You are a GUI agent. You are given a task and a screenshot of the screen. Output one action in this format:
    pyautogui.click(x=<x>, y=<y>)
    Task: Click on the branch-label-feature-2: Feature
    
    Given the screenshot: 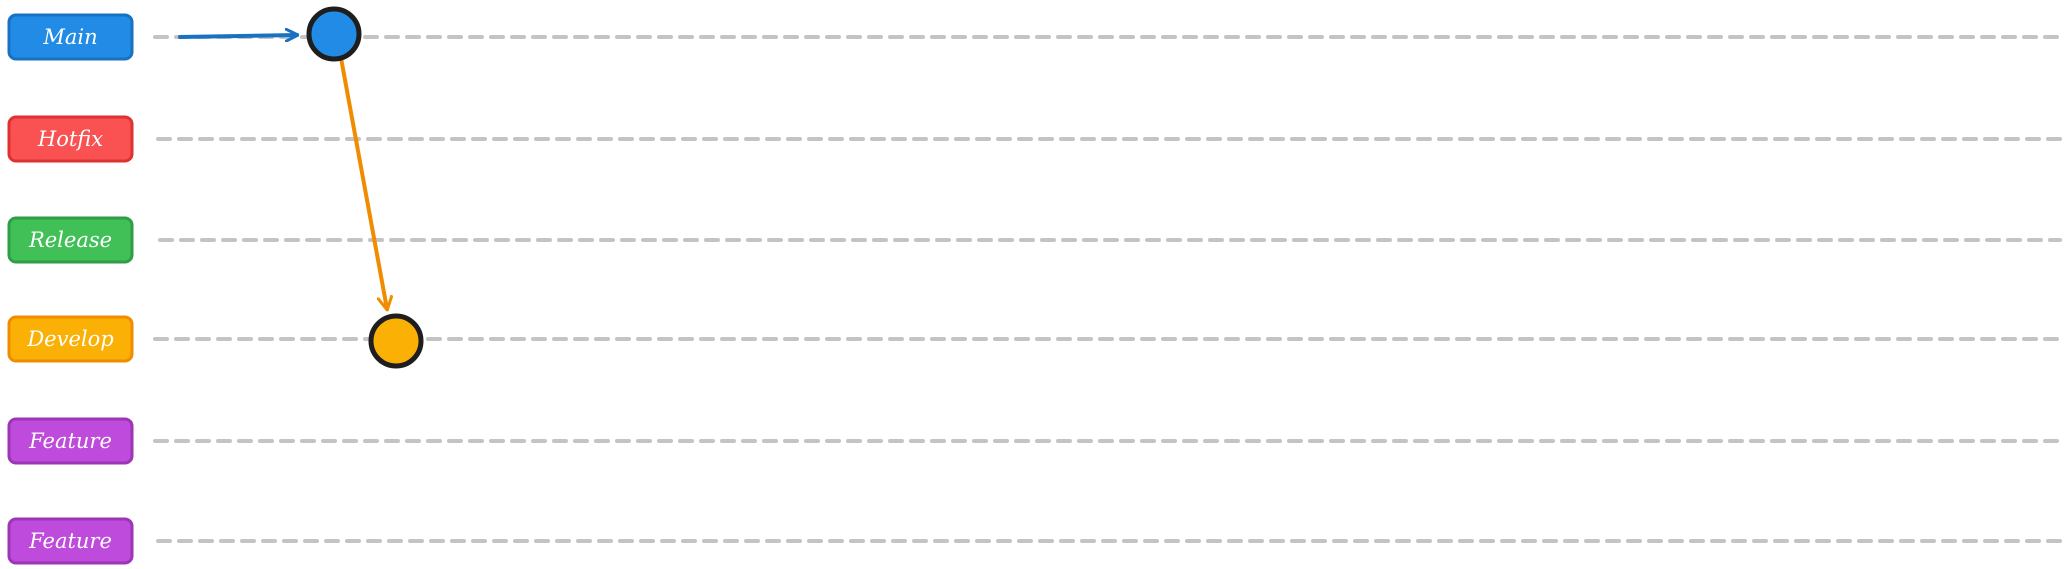 What is the action you would take?
    pyautogui.click(x=70, y=541)
    